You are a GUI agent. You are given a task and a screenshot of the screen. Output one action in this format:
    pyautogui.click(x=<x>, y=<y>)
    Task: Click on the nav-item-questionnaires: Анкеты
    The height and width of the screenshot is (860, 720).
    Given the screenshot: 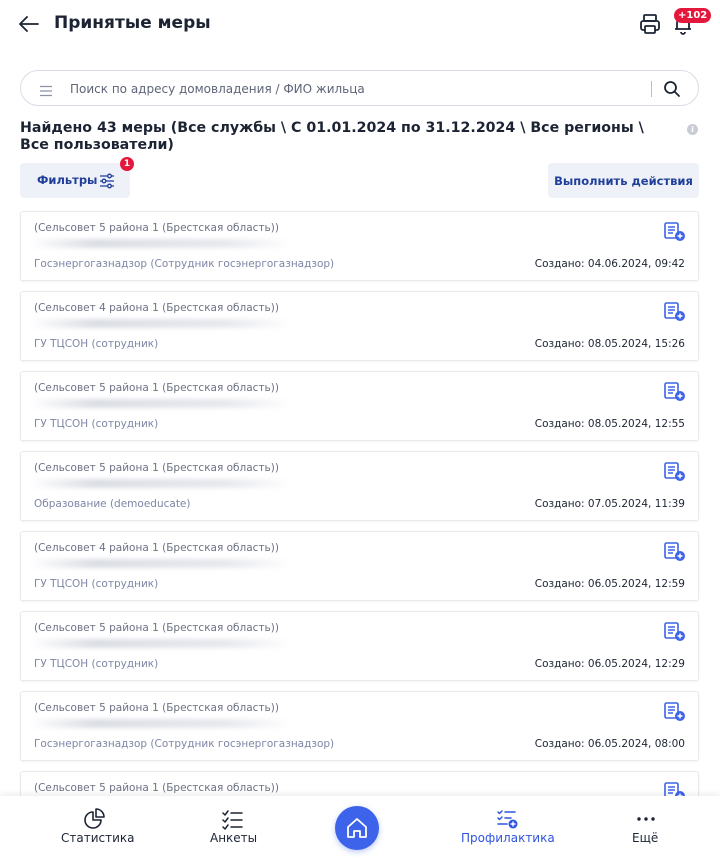 What is the action you would take?
    pyautogui.click(x=232, y=828)
    